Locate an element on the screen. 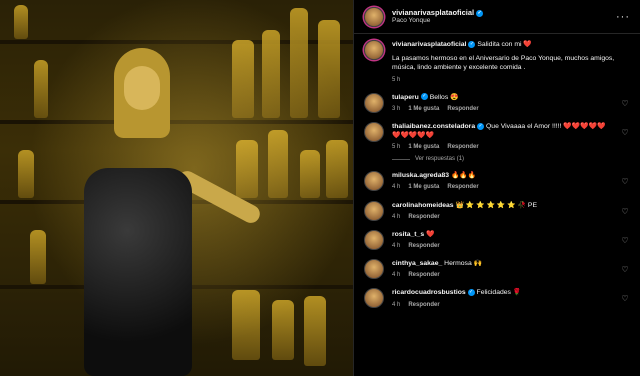 The image size is (640, 376). comment-item: rosita_t_s ❤️ 4 h Responder ♡ is located at coordinates (497, 239).